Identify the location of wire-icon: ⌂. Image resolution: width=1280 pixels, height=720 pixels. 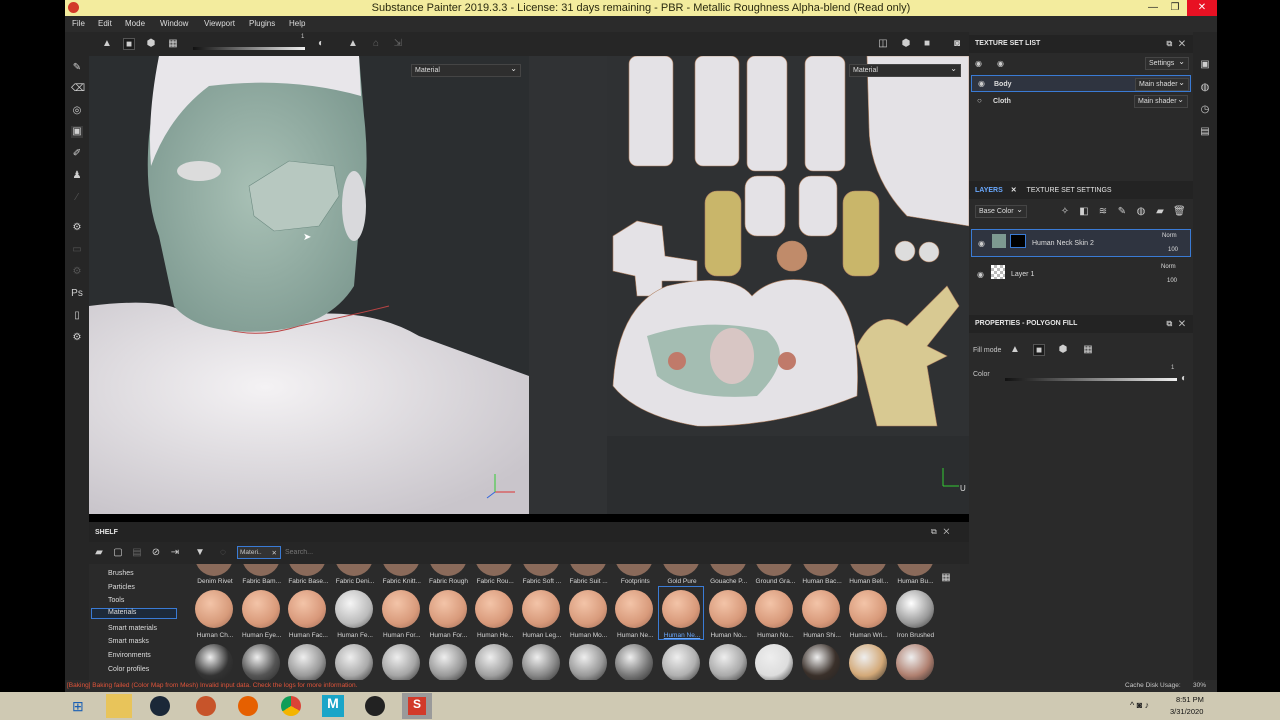
(376, 44).